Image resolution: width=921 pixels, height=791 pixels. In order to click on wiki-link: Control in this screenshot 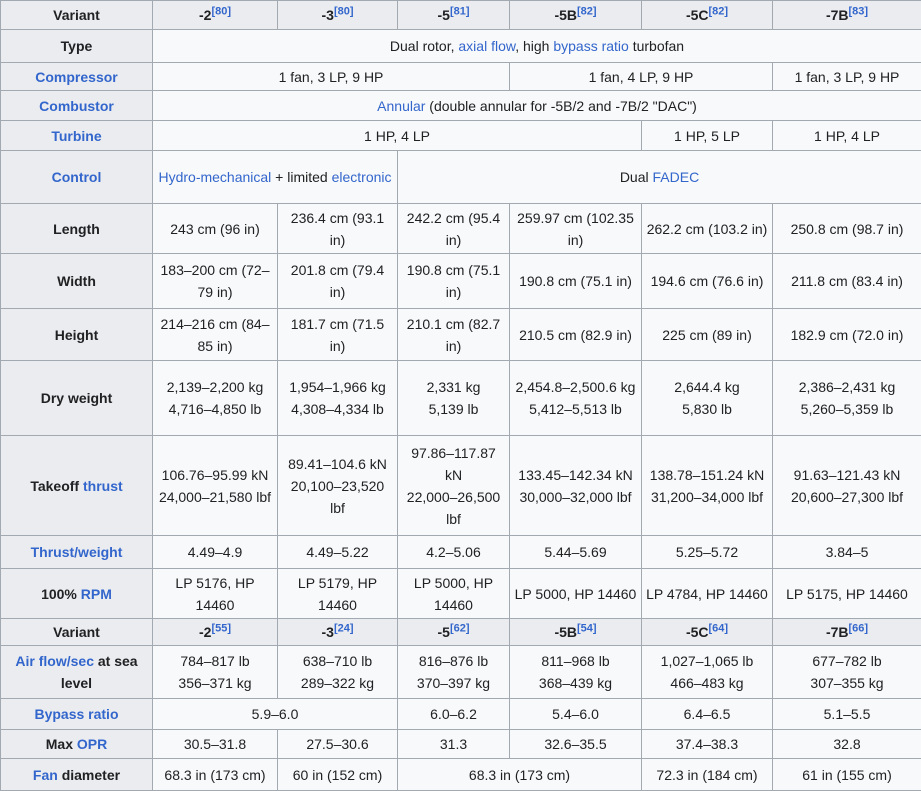, I will do `click(77, 177)`.